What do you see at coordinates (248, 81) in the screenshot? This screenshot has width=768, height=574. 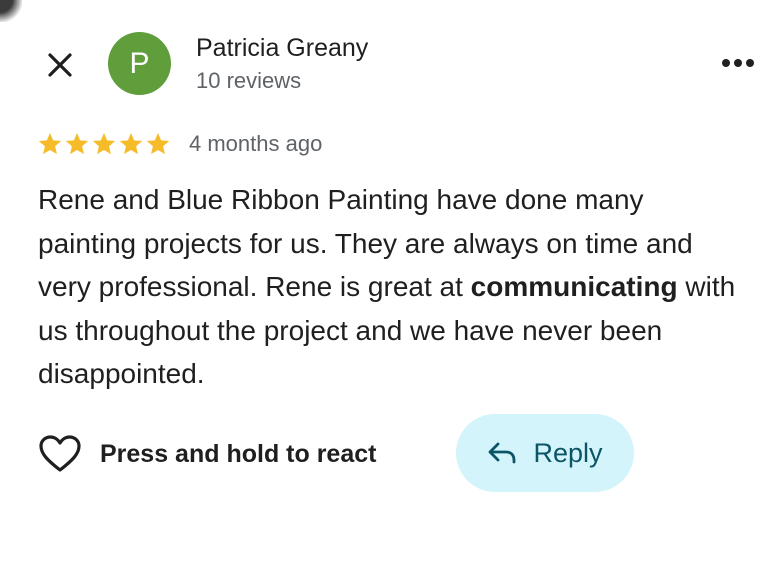 I see `review-count: 10 reviews` at bounding box center [248, 81].